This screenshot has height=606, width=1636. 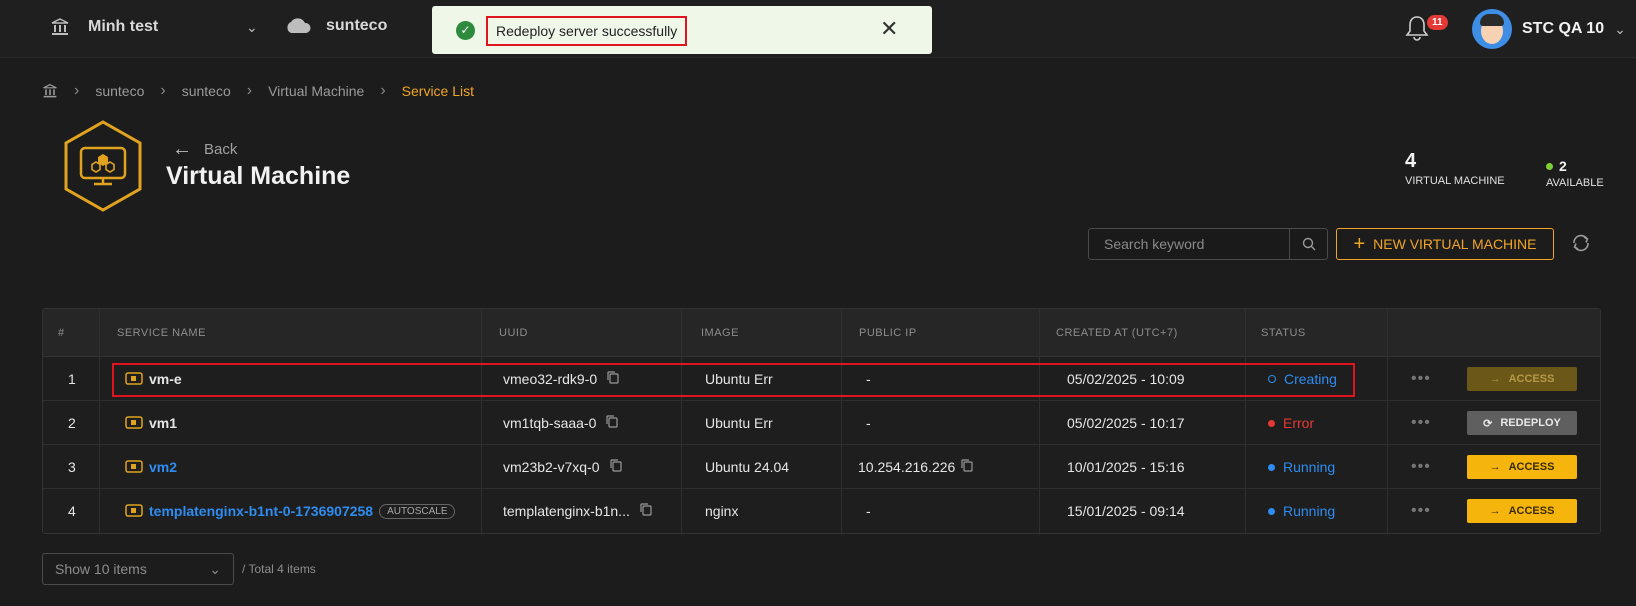 What do you see at coordinates (72, 379) in the screenshot?
I see `row-index: 1` at bounding box center [72, 379].